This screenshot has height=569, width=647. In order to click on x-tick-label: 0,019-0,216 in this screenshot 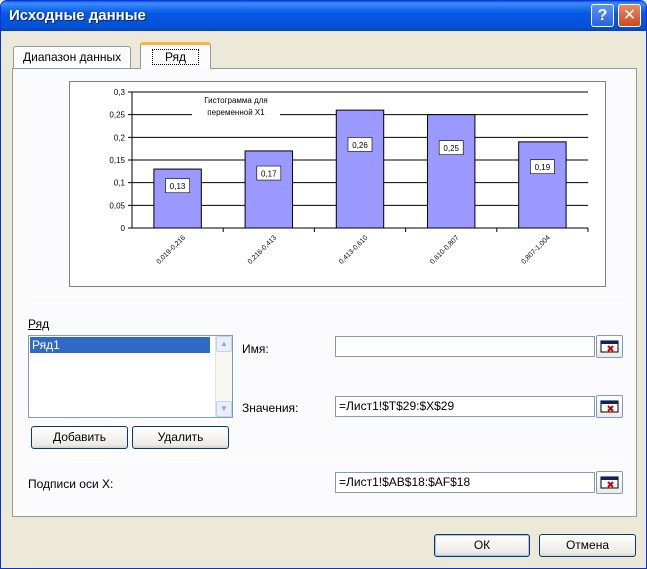, I will do `click(171, 249)`.